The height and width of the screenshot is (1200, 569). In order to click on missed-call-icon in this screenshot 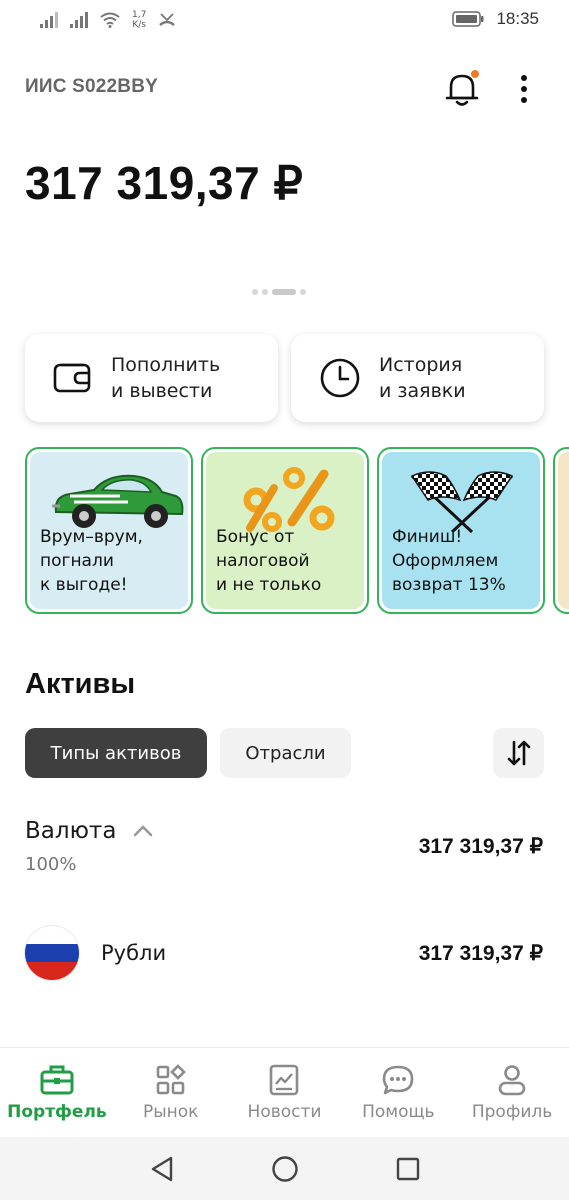, I will do `click(167, 19)`.